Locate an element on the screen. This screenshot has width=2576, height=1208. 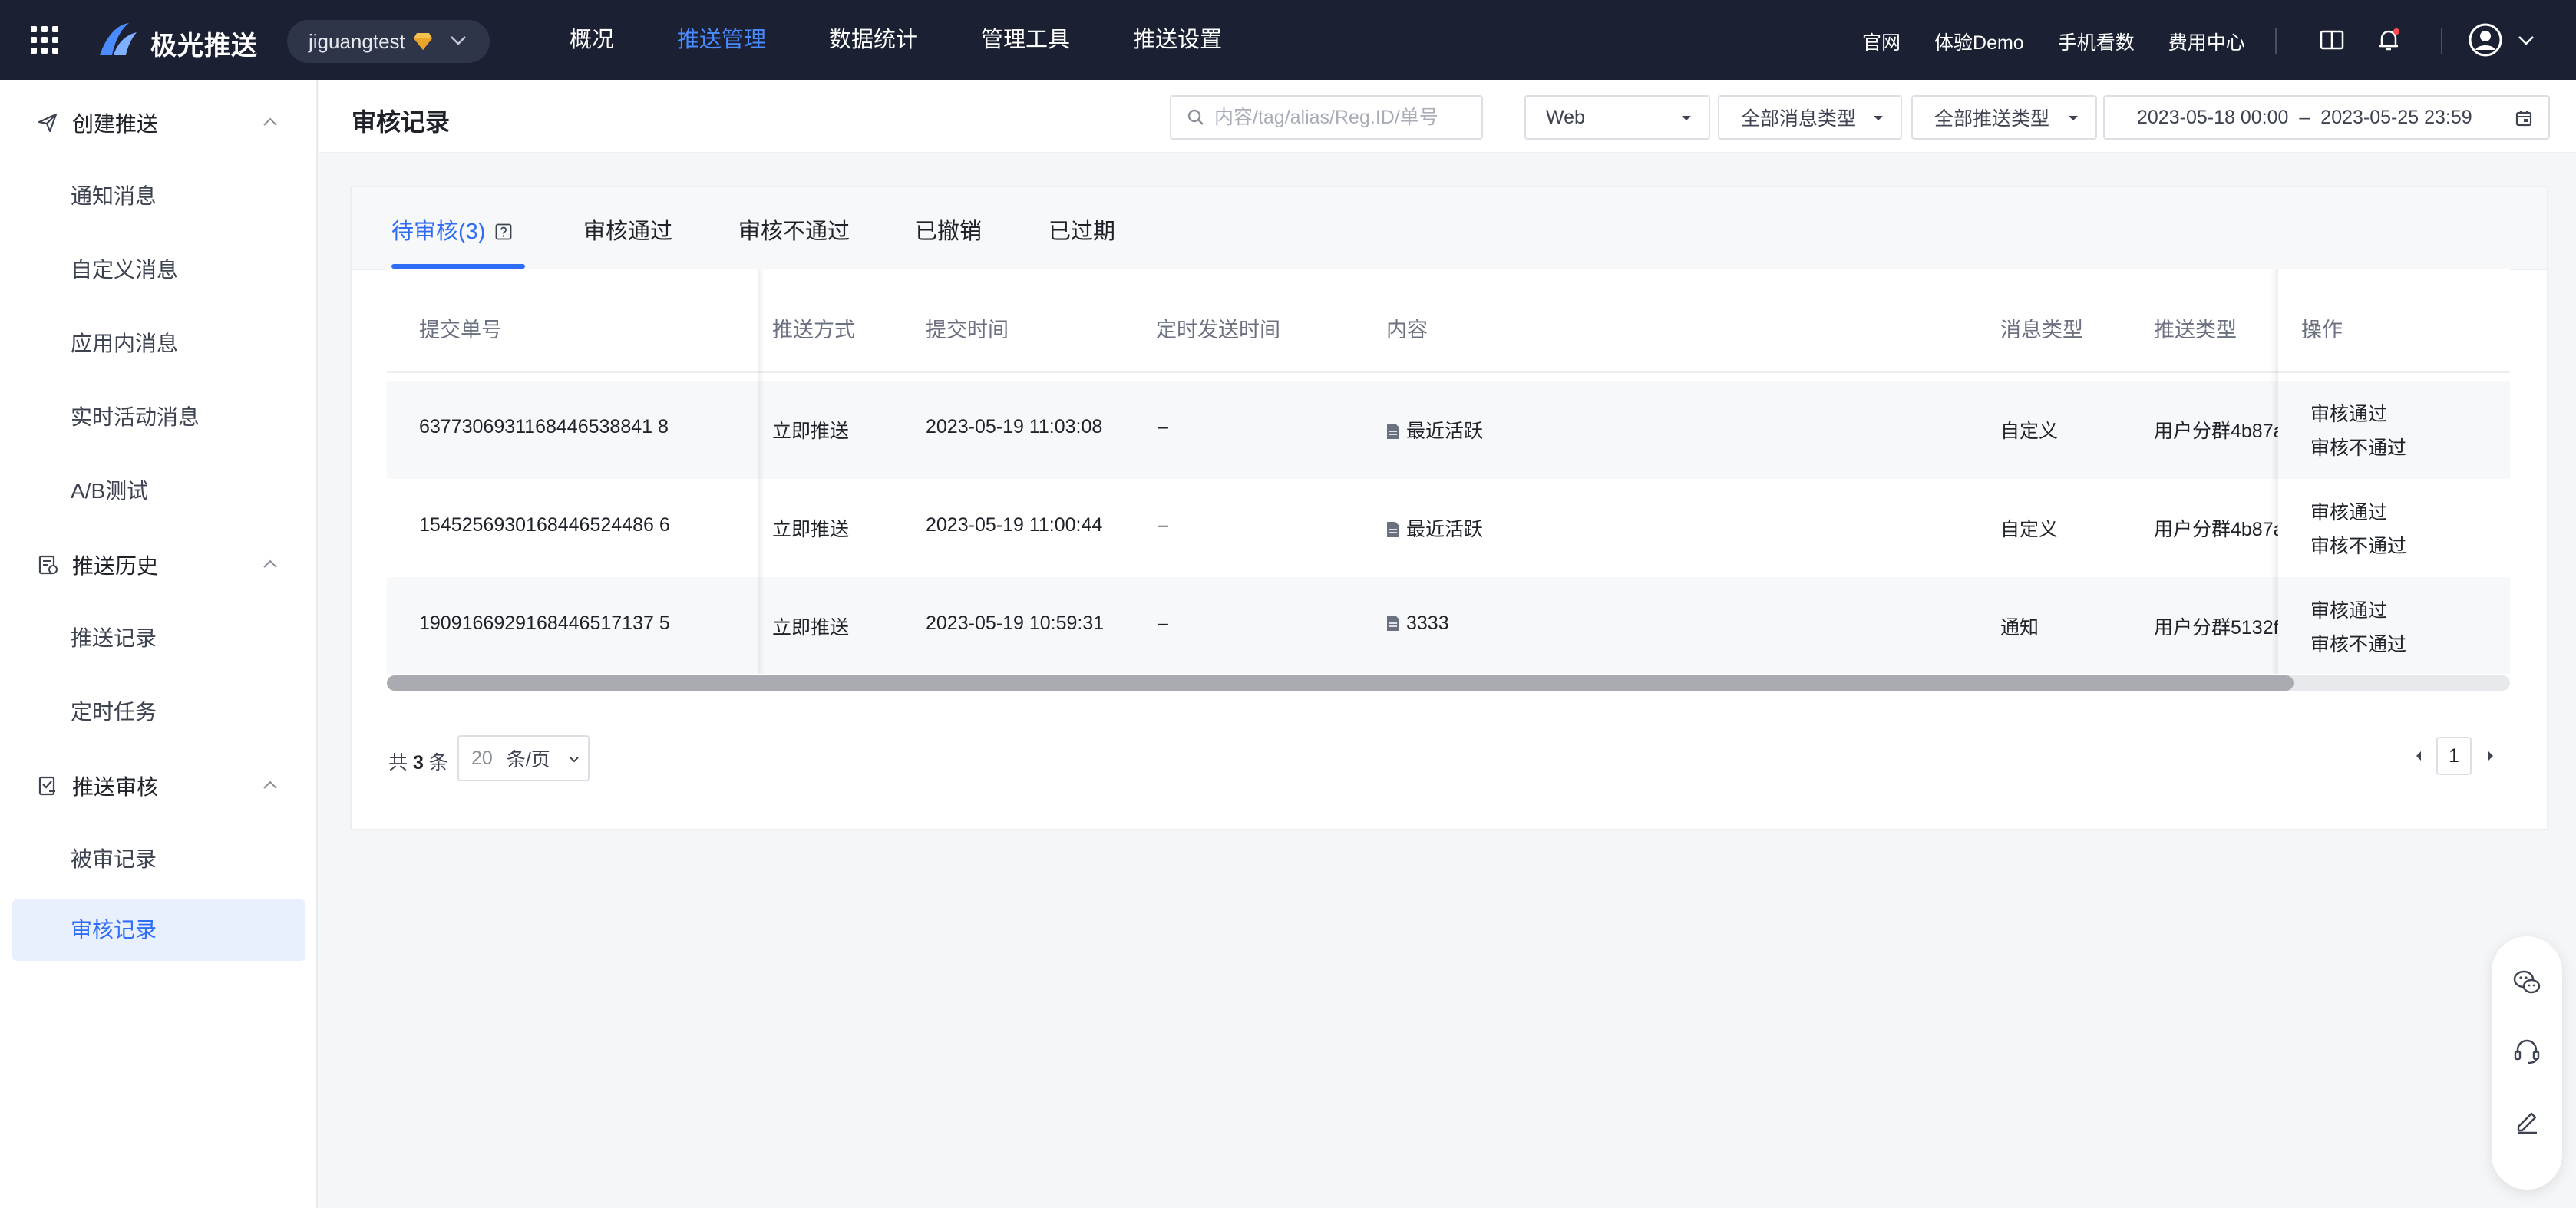
sidebar-item-in-app-message: 应用内消息 is located at coordinates (158, 344).